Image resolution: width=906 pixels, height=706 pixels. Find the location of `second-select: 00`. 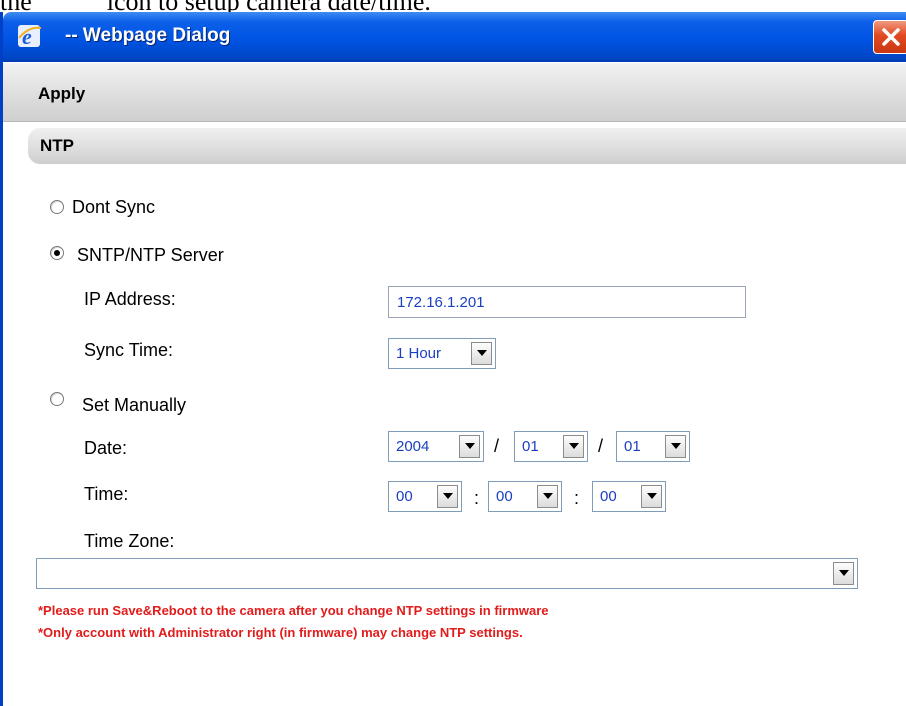

second-select: 00 is located at coordinates (629, 496).